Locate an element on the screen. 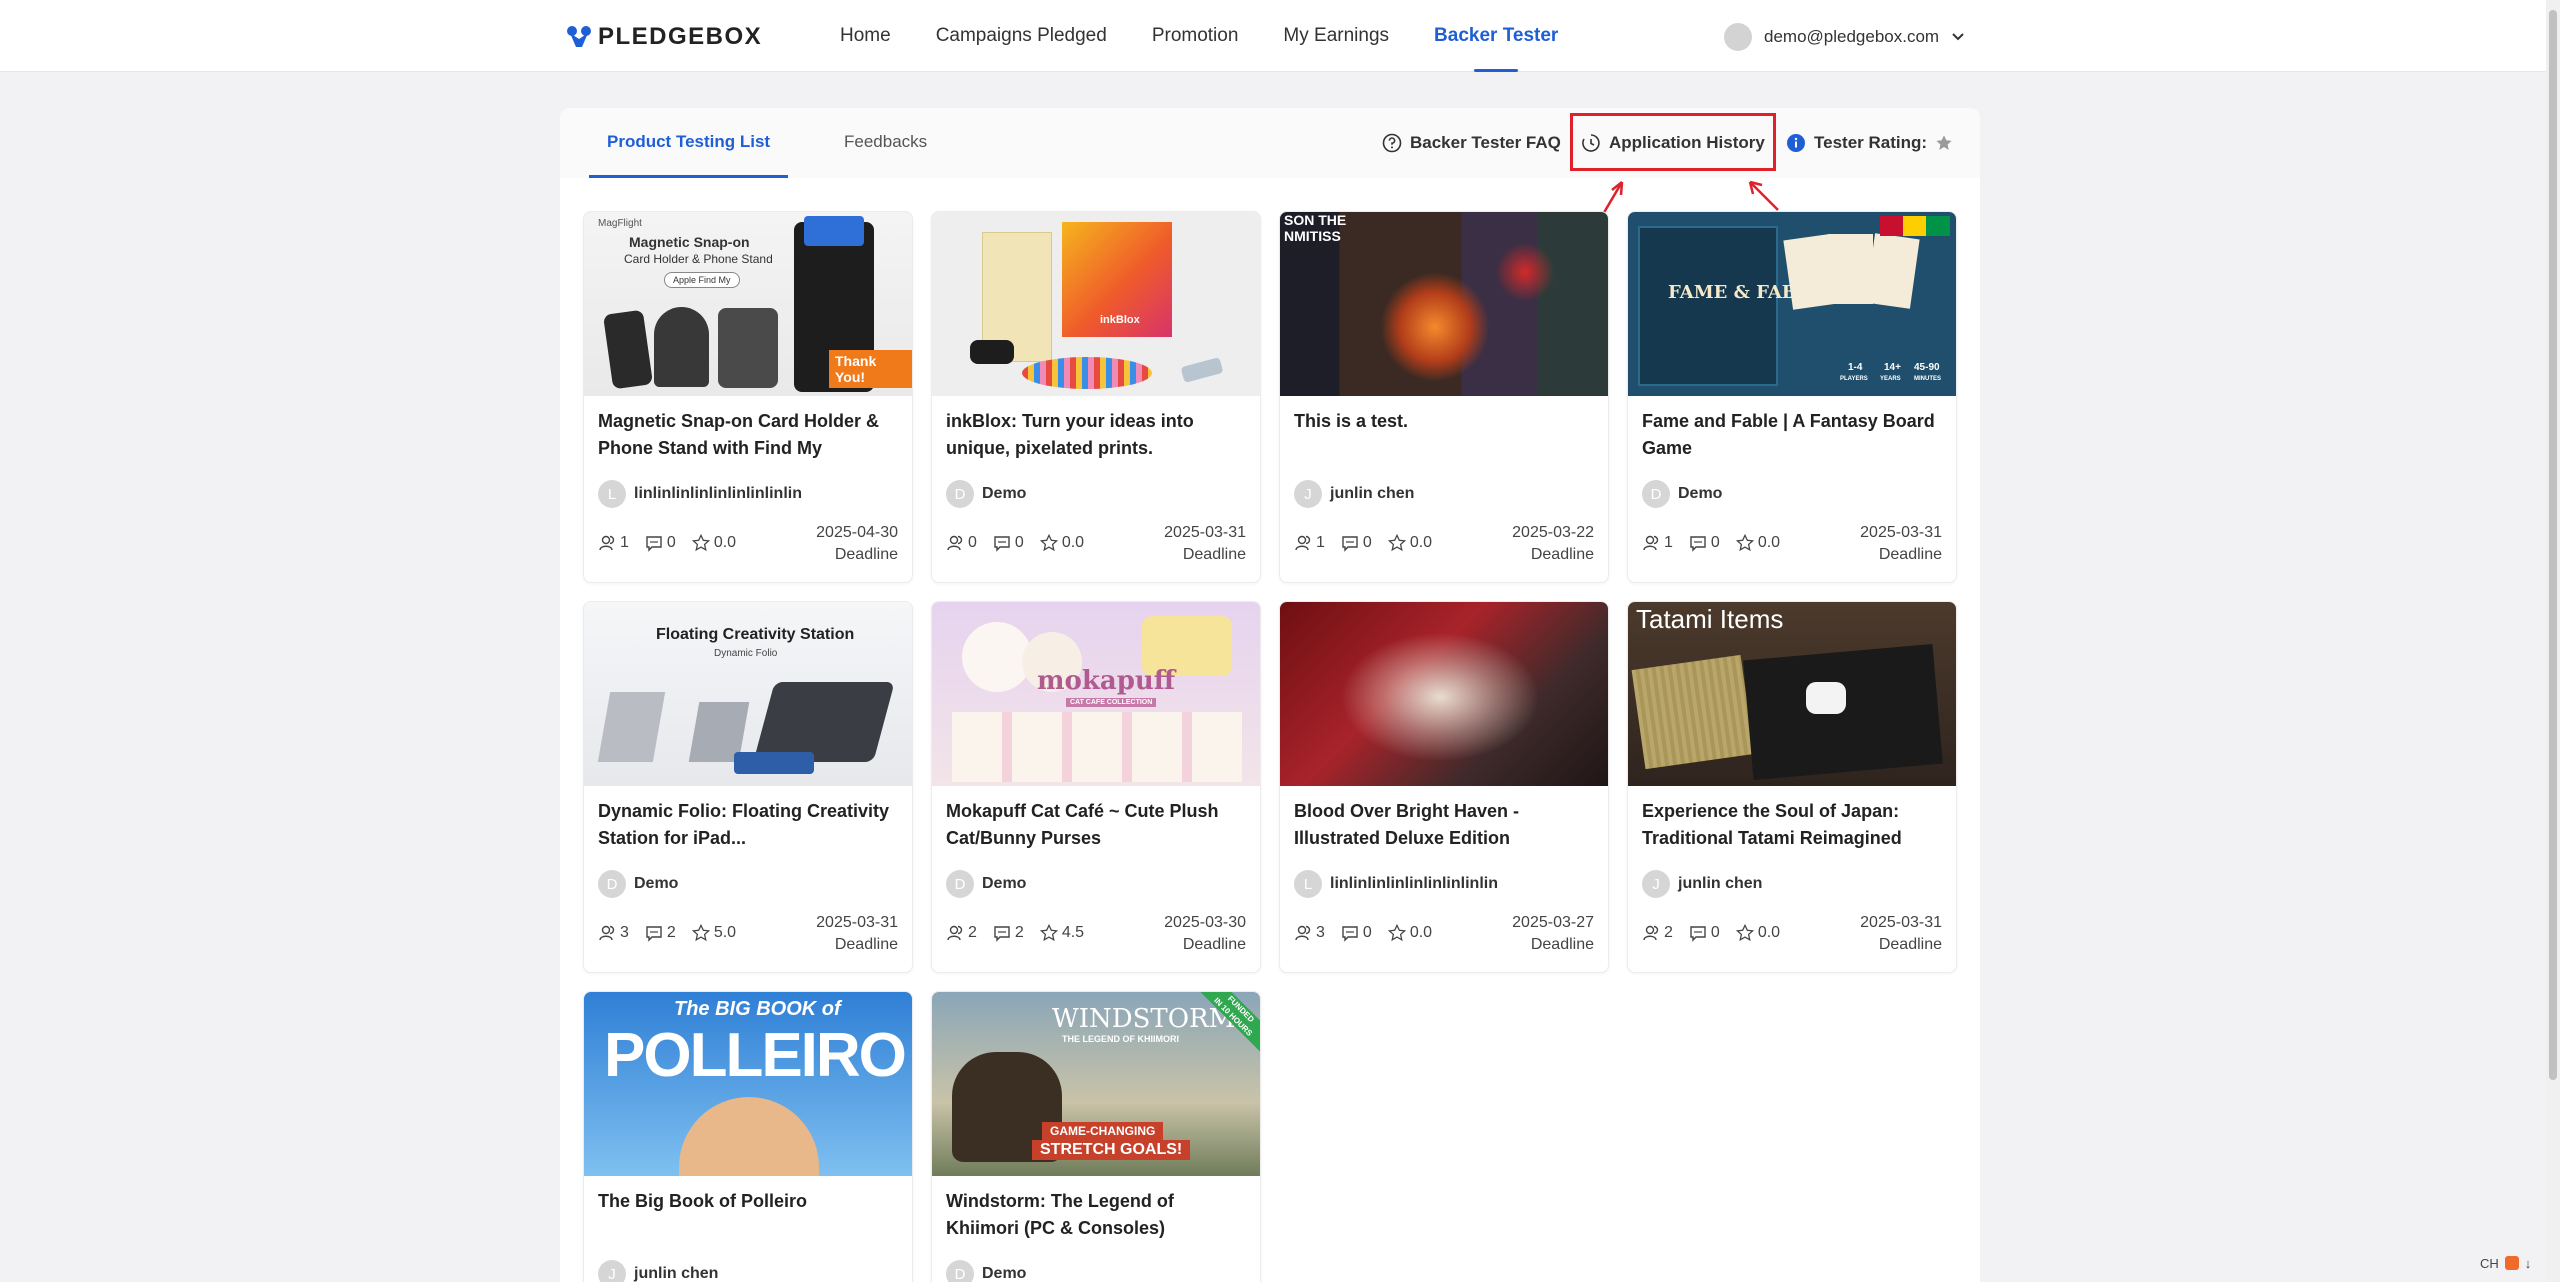 This screenshot has height=1282, width=2560. user-menu: demo@pledgebox.com is located at coordinates (1844, 37).